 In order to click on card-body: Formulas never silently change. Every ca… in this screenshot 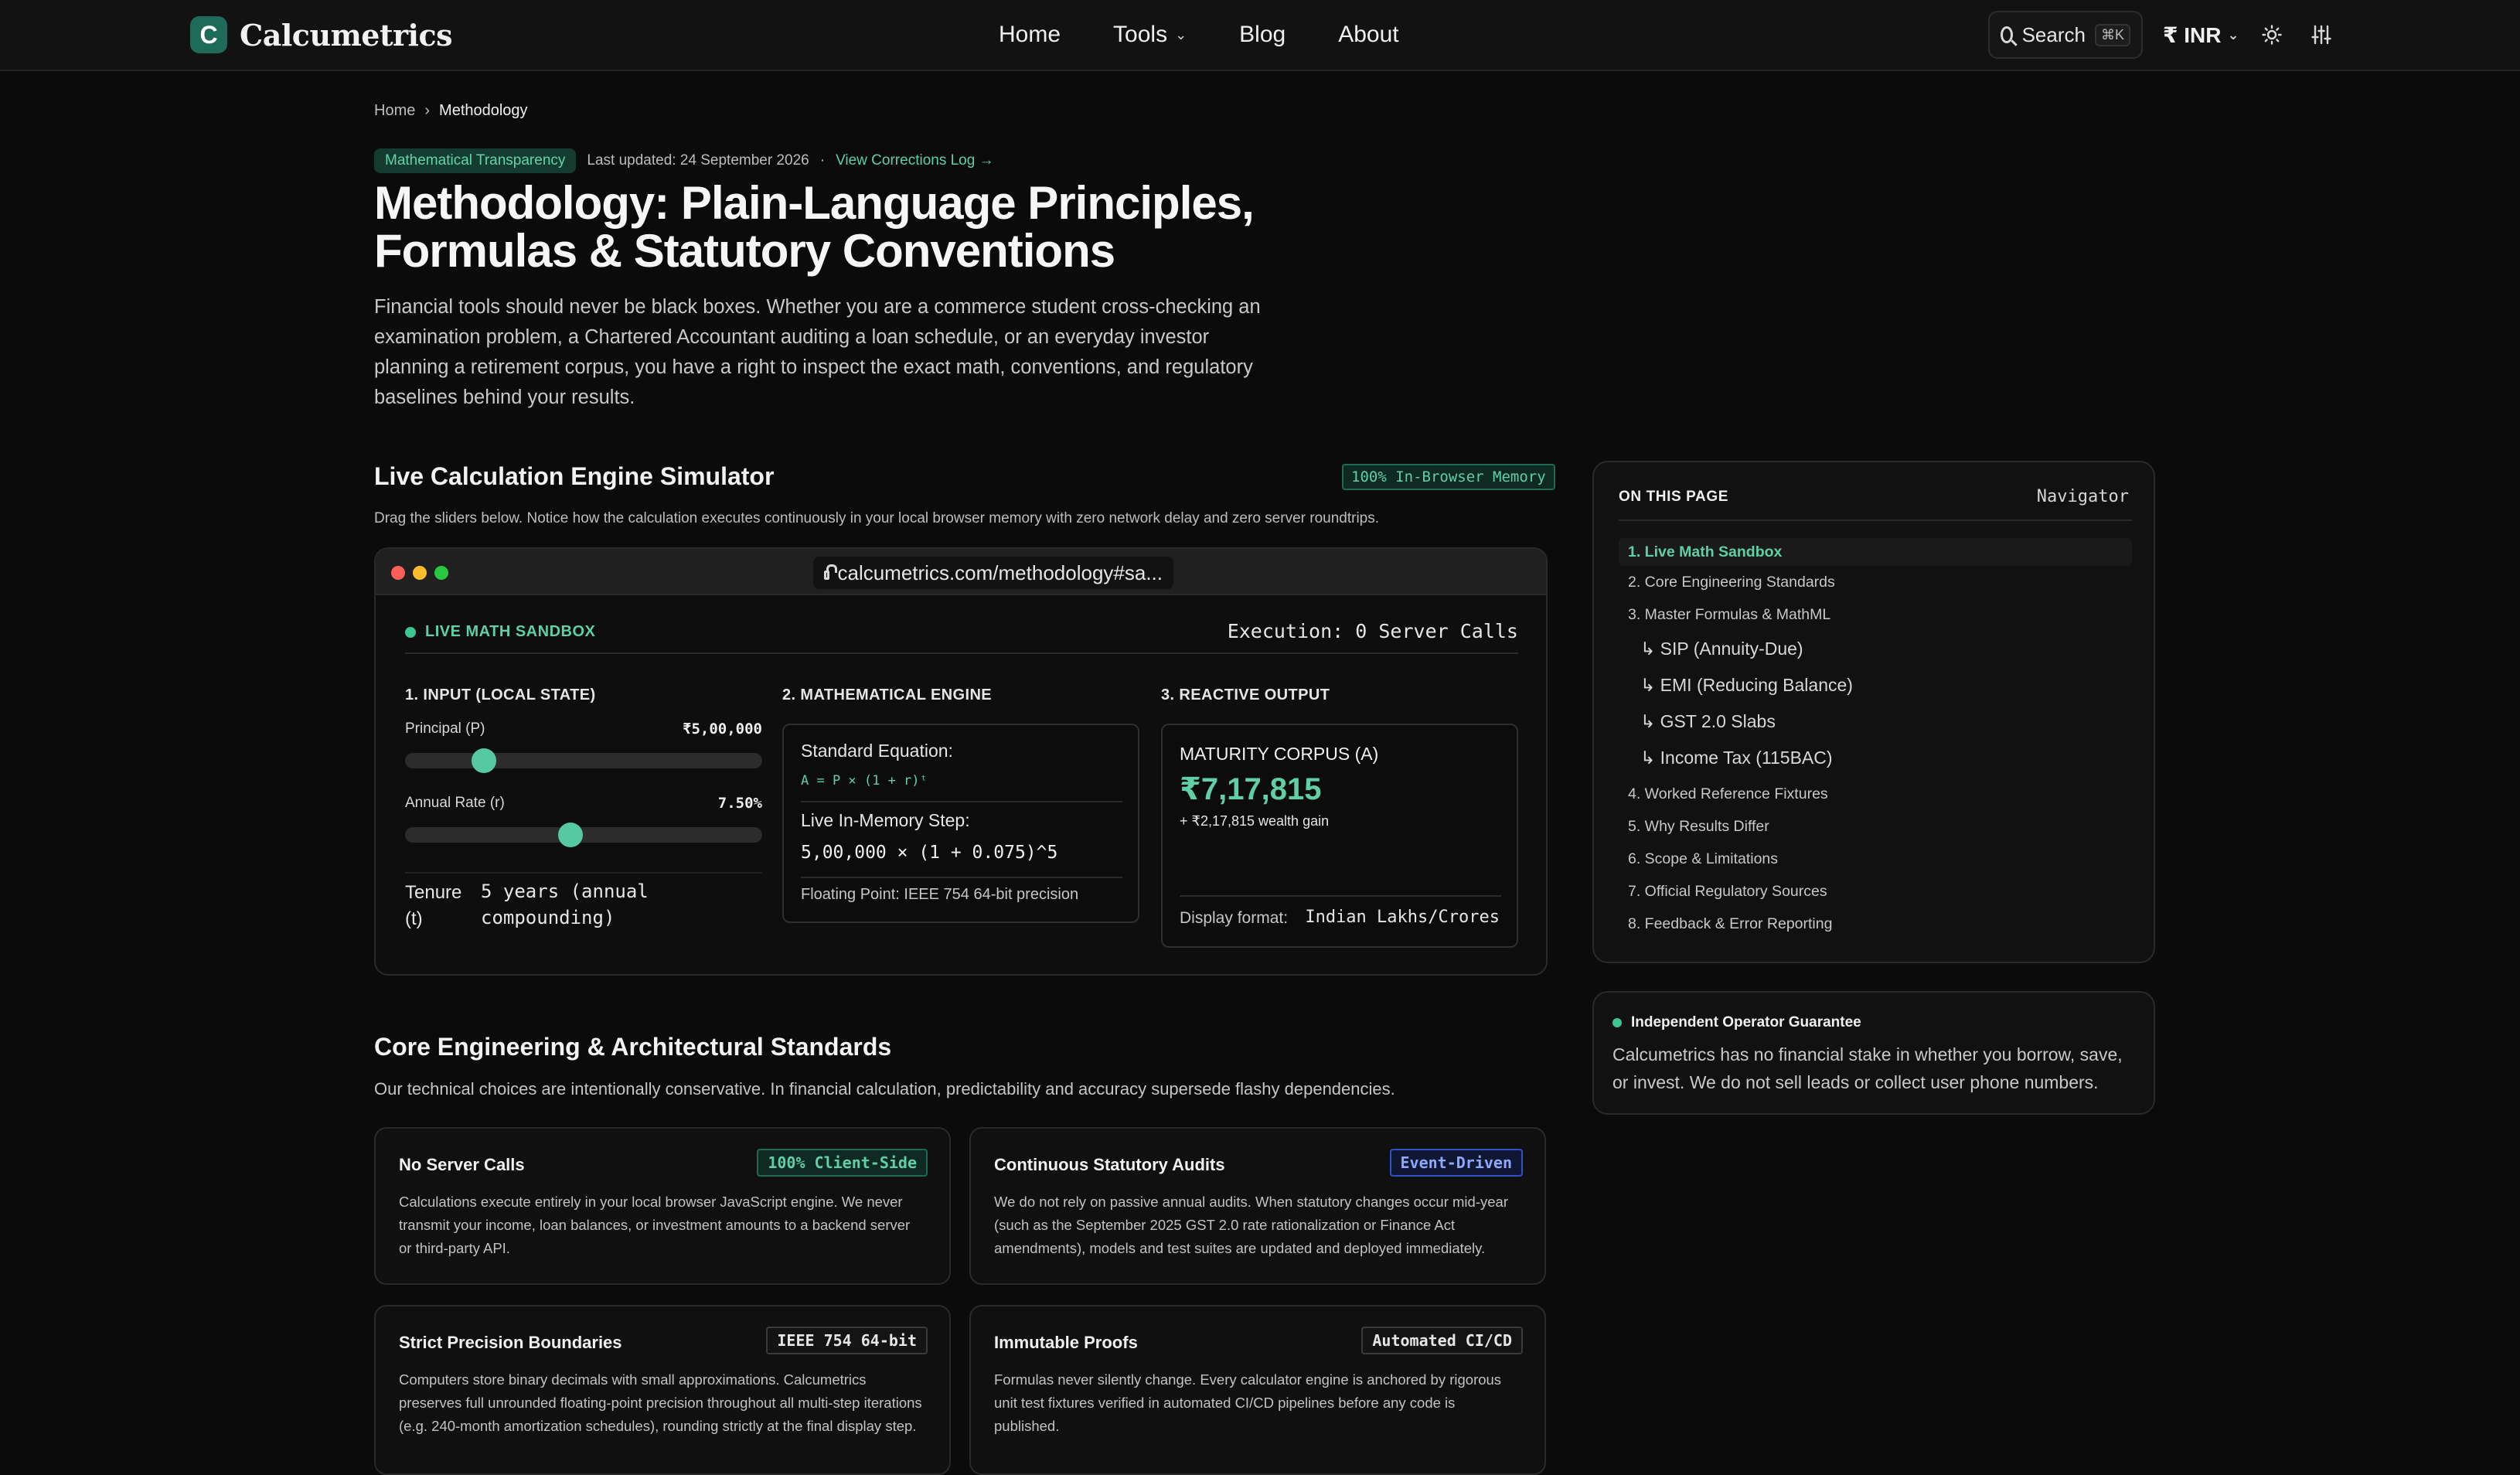, I will do `click(1248, 1402)`.